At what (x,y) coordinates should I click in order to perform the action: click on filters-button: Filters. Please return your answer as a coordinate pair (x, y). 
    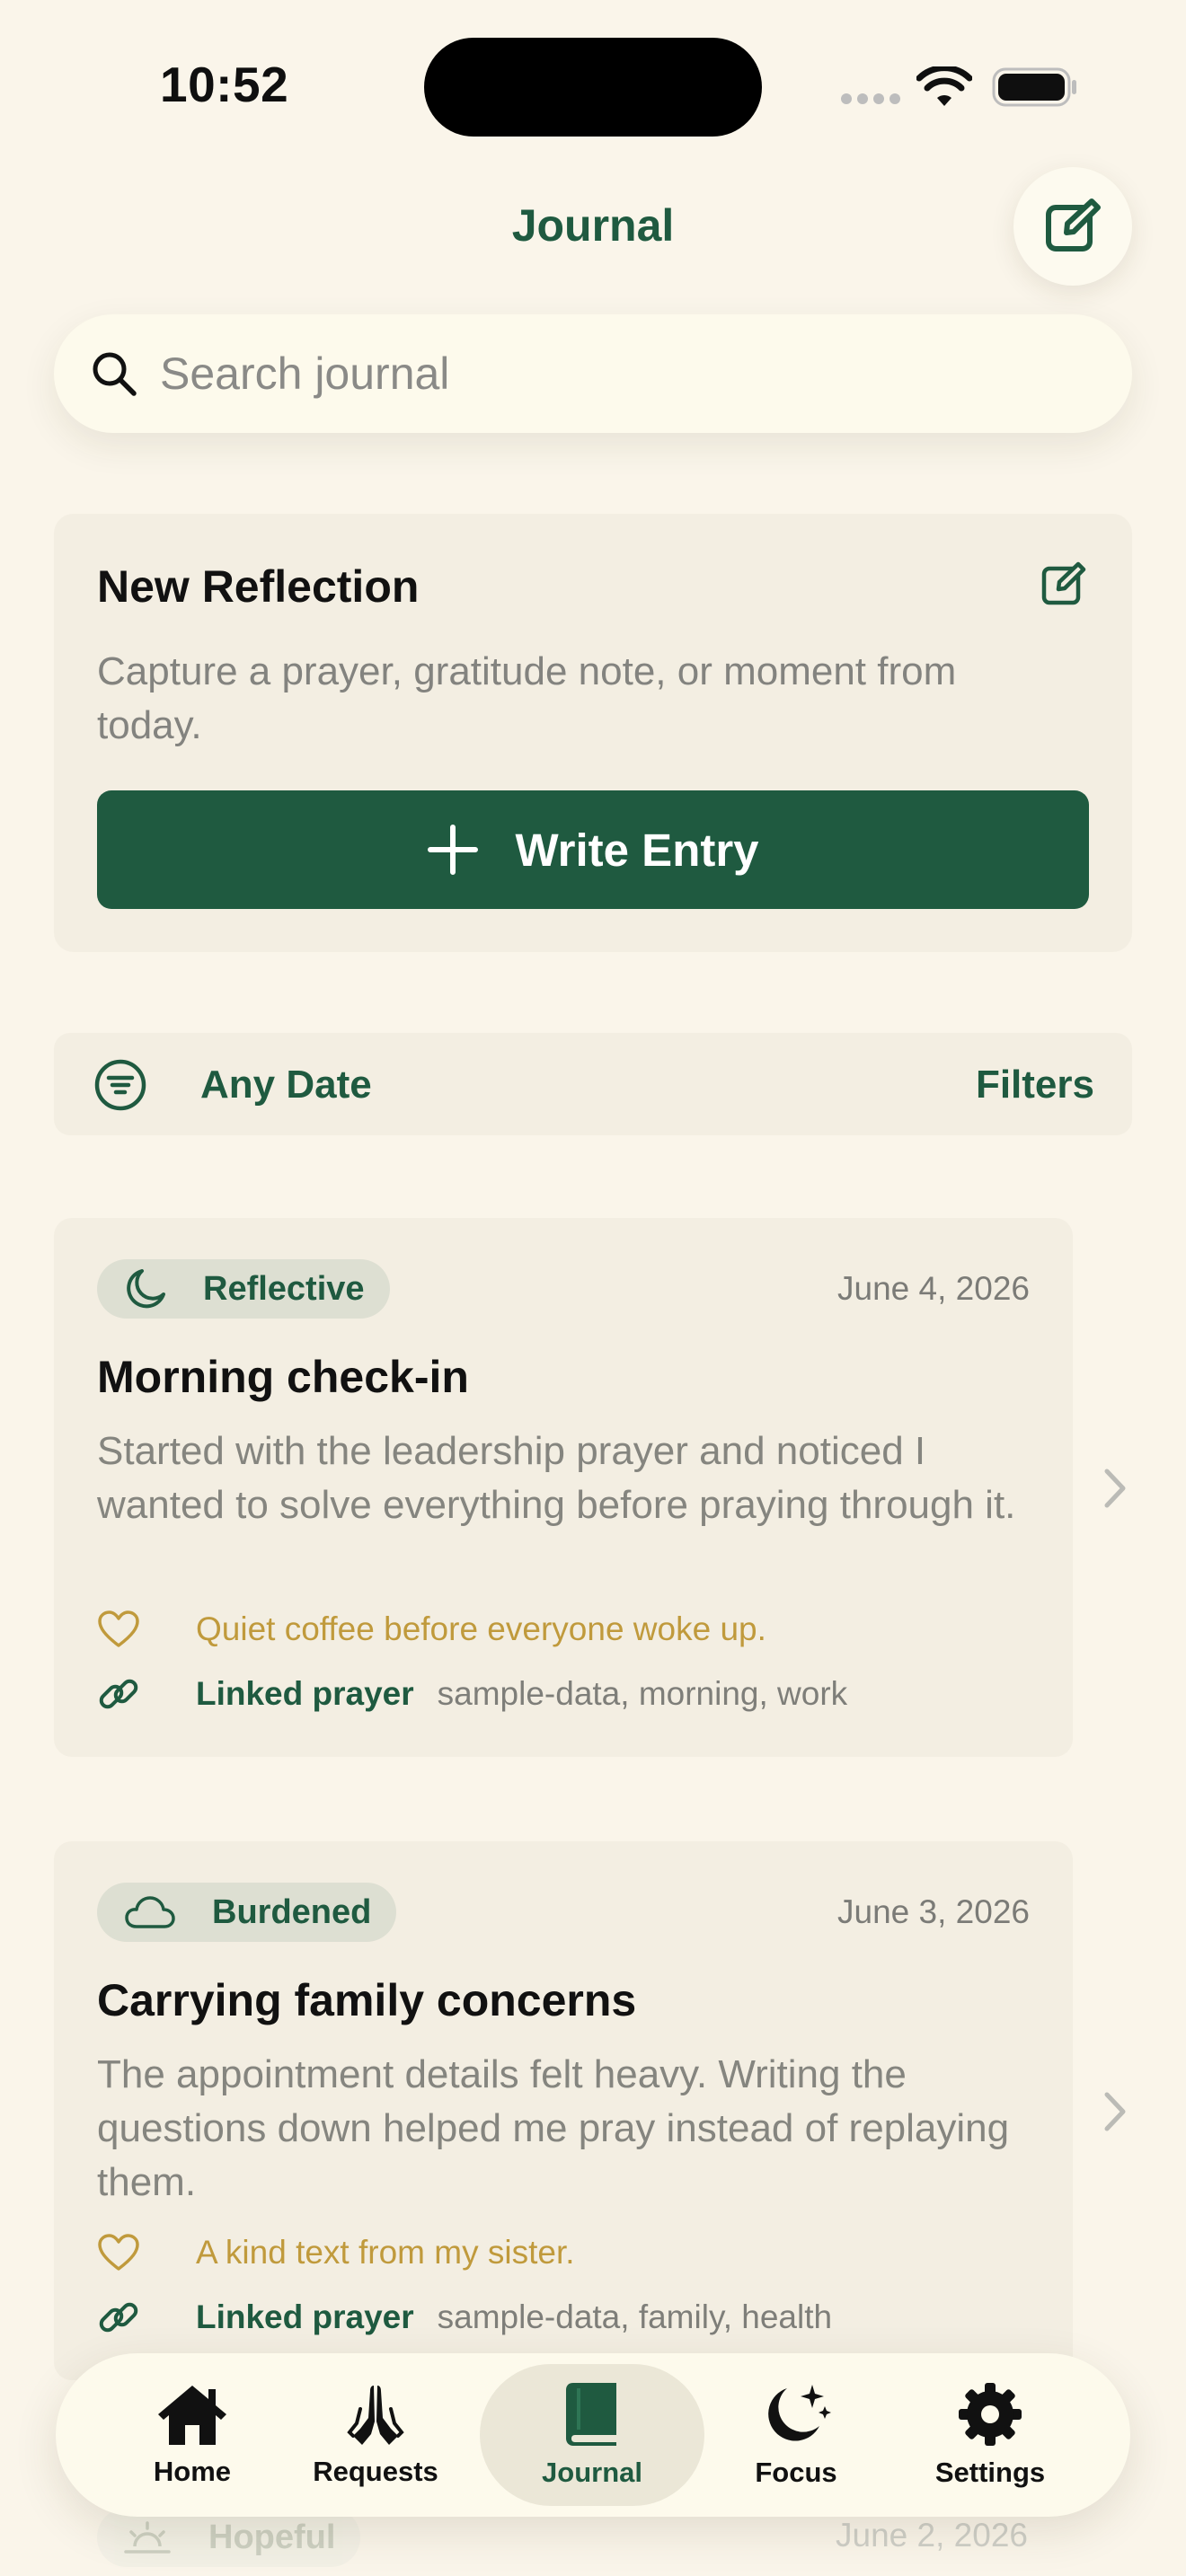
    Looking at the image, I should click on (1035, 1085).